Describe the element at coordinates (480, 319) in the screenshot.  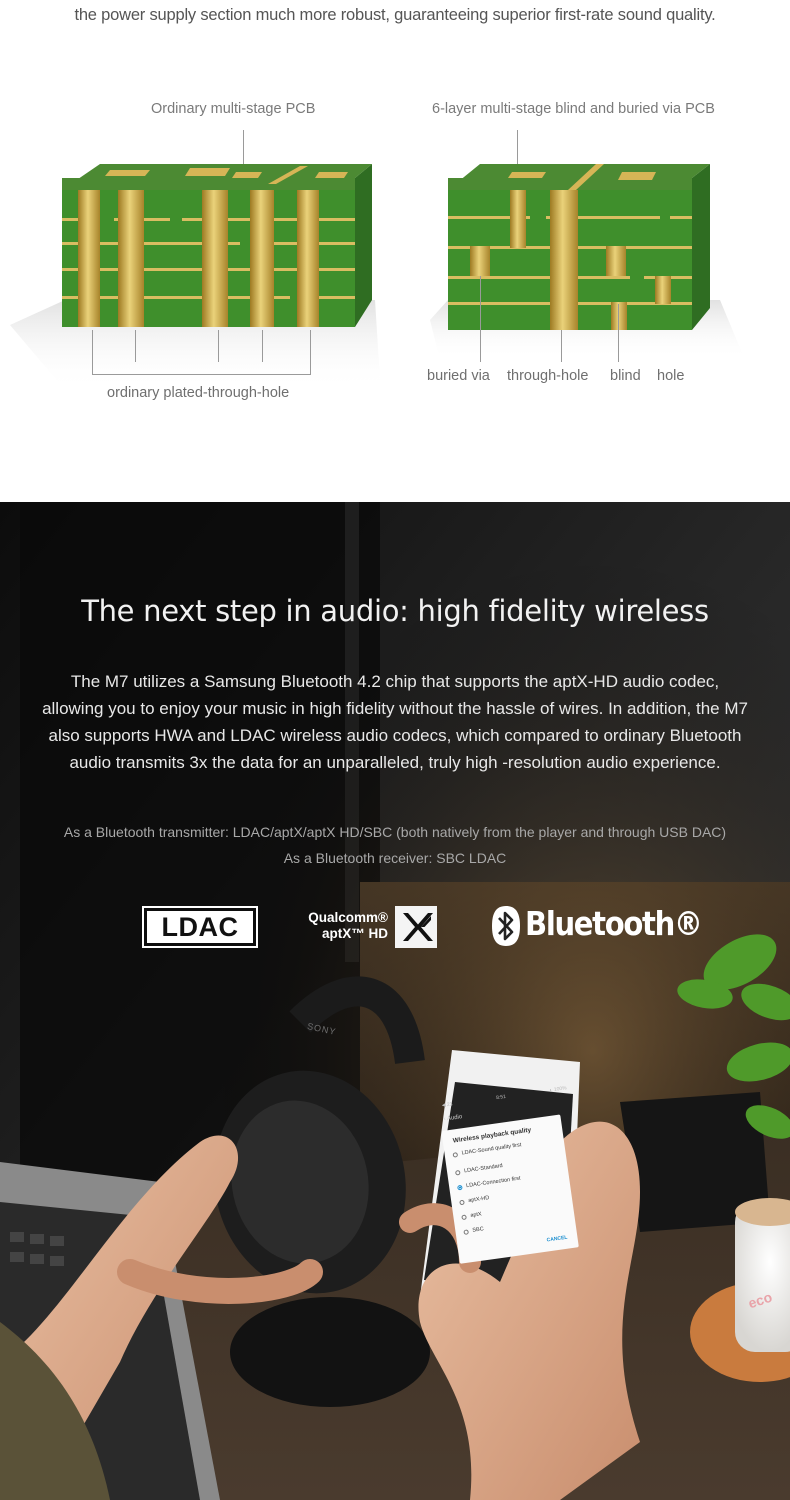
I see `buried-via-leader` at that location.